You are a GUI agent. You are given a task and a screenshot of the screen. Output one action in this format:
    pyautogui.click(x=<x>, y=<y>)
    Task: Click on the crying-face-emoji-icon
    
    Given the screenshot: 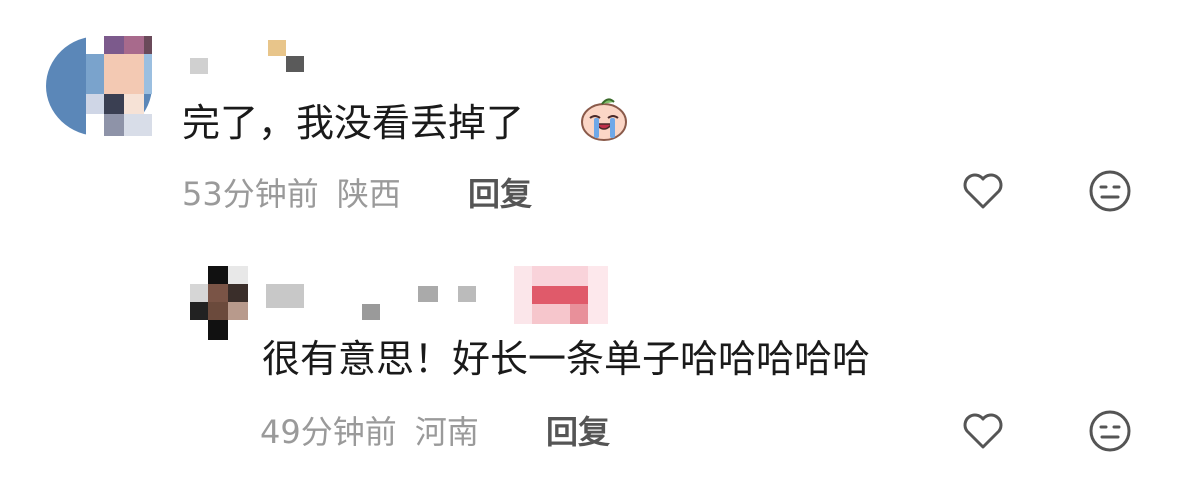 What is the action you would take?
    pyautogui.click(x=604, y=119)
    